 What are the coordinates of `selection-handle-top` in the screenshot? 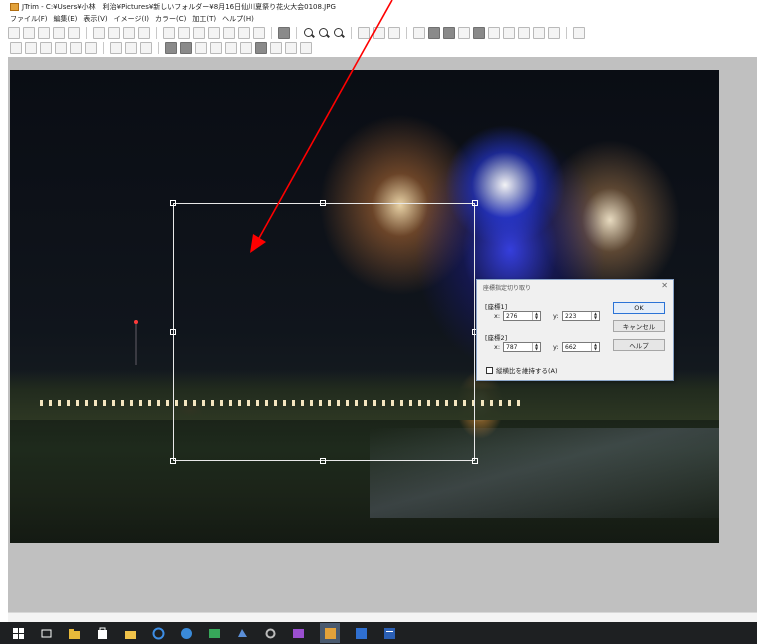 It's located at (323, 203).